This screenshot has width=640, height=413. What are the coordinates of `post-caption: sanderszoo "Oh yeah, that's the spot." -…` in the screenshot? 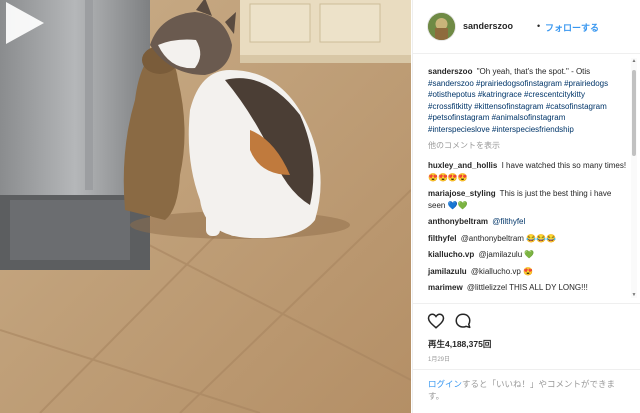 It's located at (528, 100).